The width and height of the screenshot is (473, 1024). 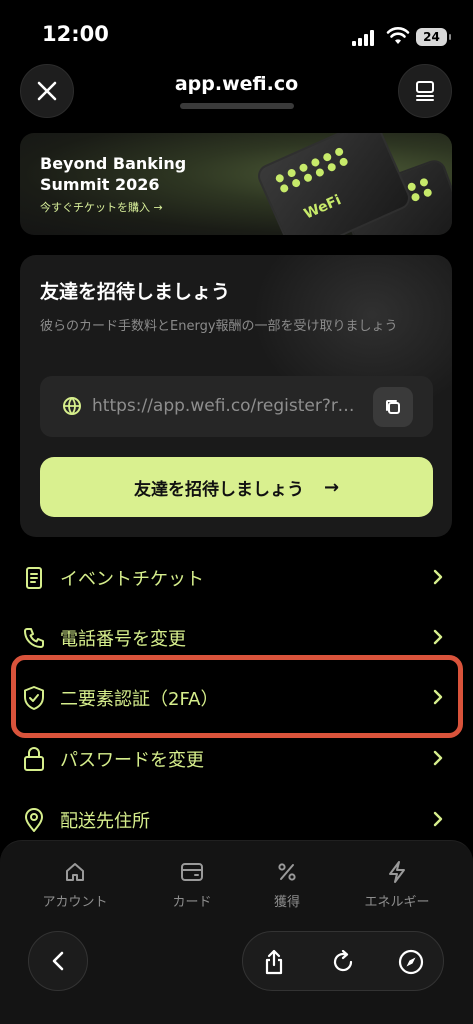 What do you see at coordinates (75, 902) in the screenshot?
I see `tab-label: アカウント` at bounding box center [75, 902].